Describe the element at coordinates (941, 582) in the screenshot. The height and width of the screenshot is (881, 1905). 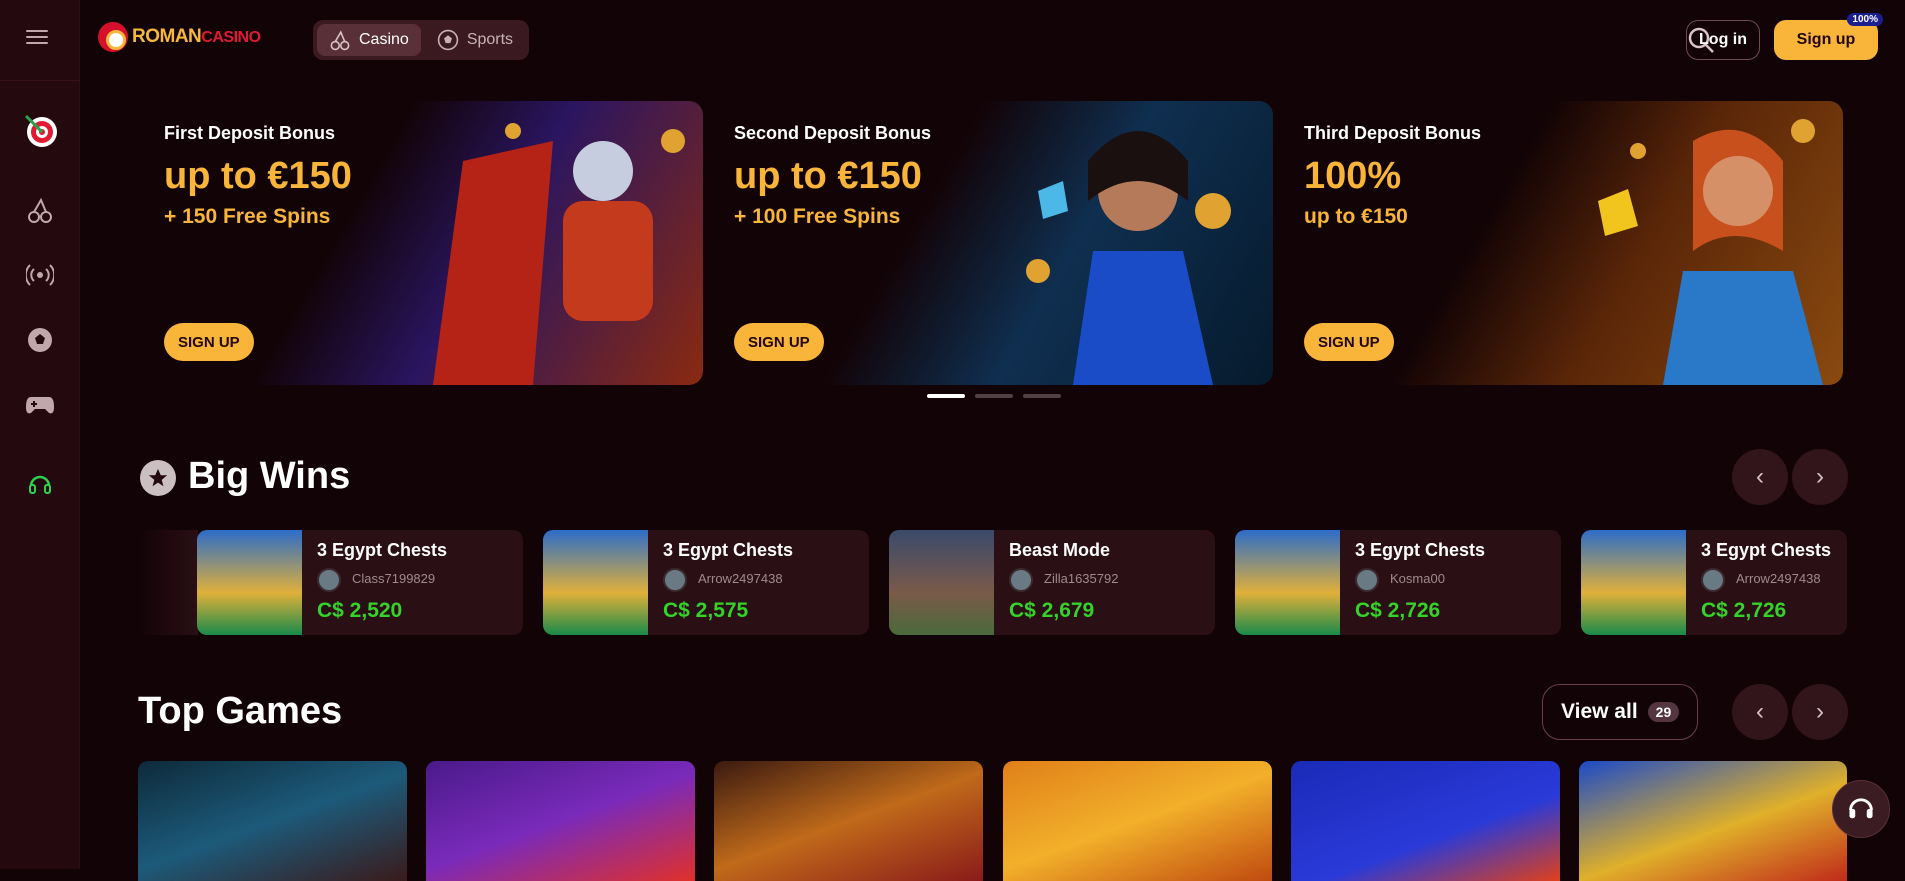
I see `beast-mode-thumbnail` at that location.